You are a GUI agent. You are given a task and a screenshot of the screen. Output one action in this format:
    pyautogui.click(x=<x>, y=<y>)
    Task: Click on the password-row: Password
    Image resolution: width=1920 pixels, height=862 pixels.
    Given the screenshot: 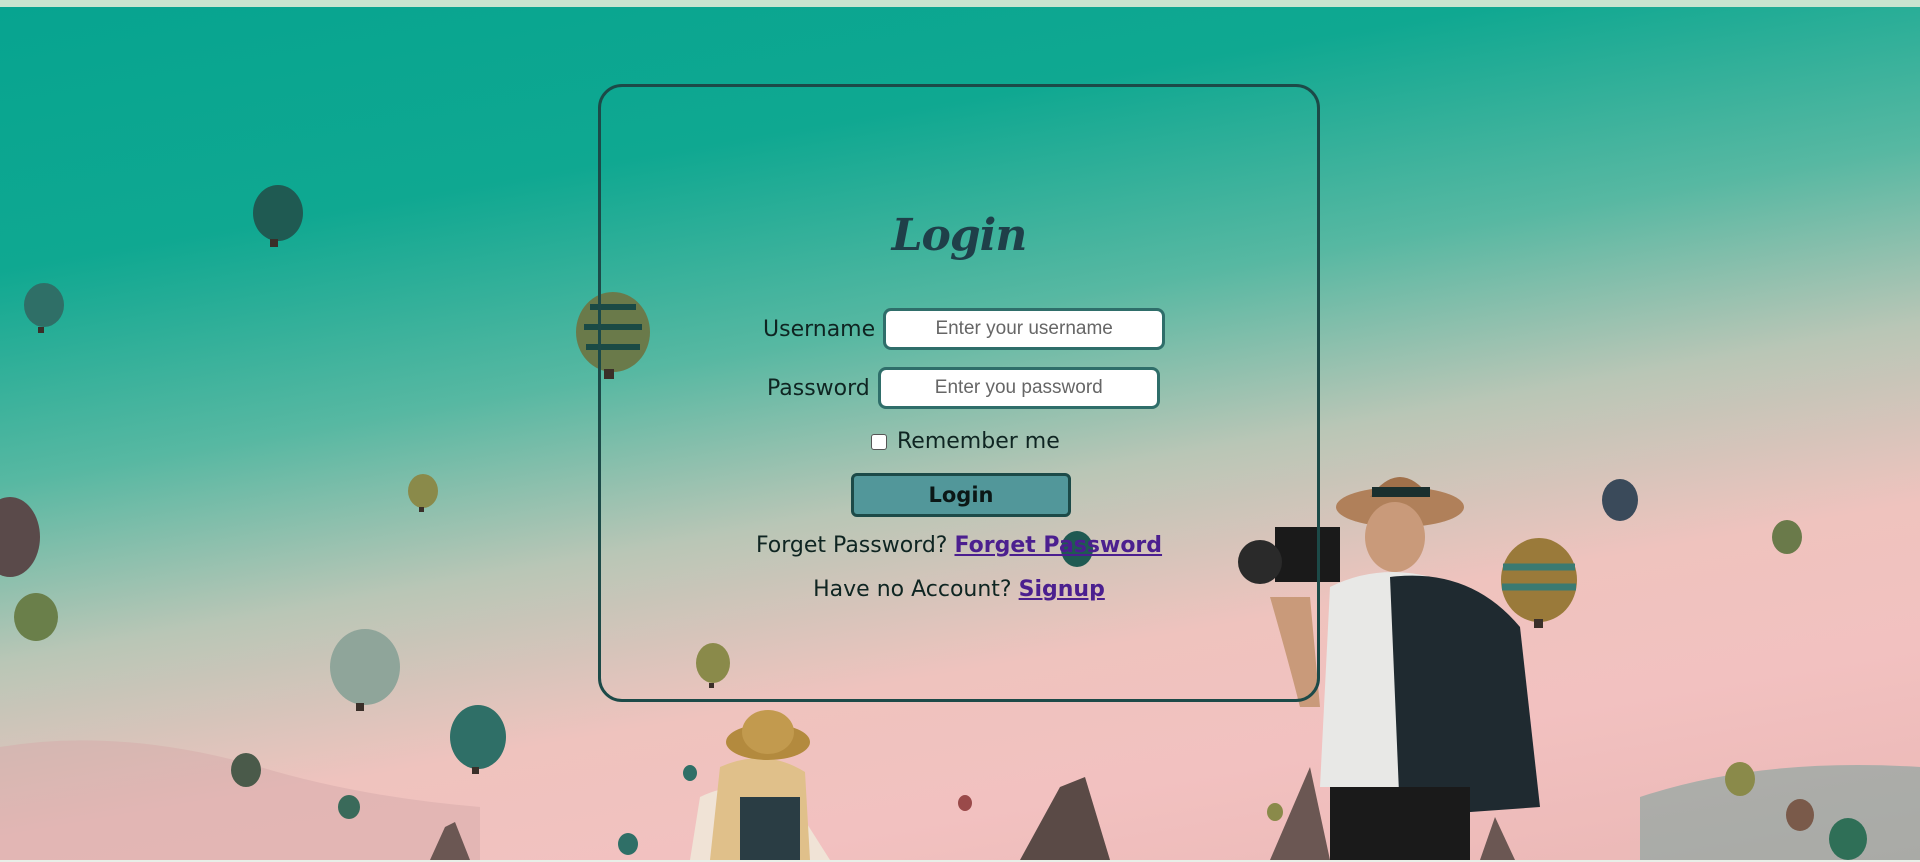 What is the action you would take?
    pyautogui.click(x=963, y=388)
    